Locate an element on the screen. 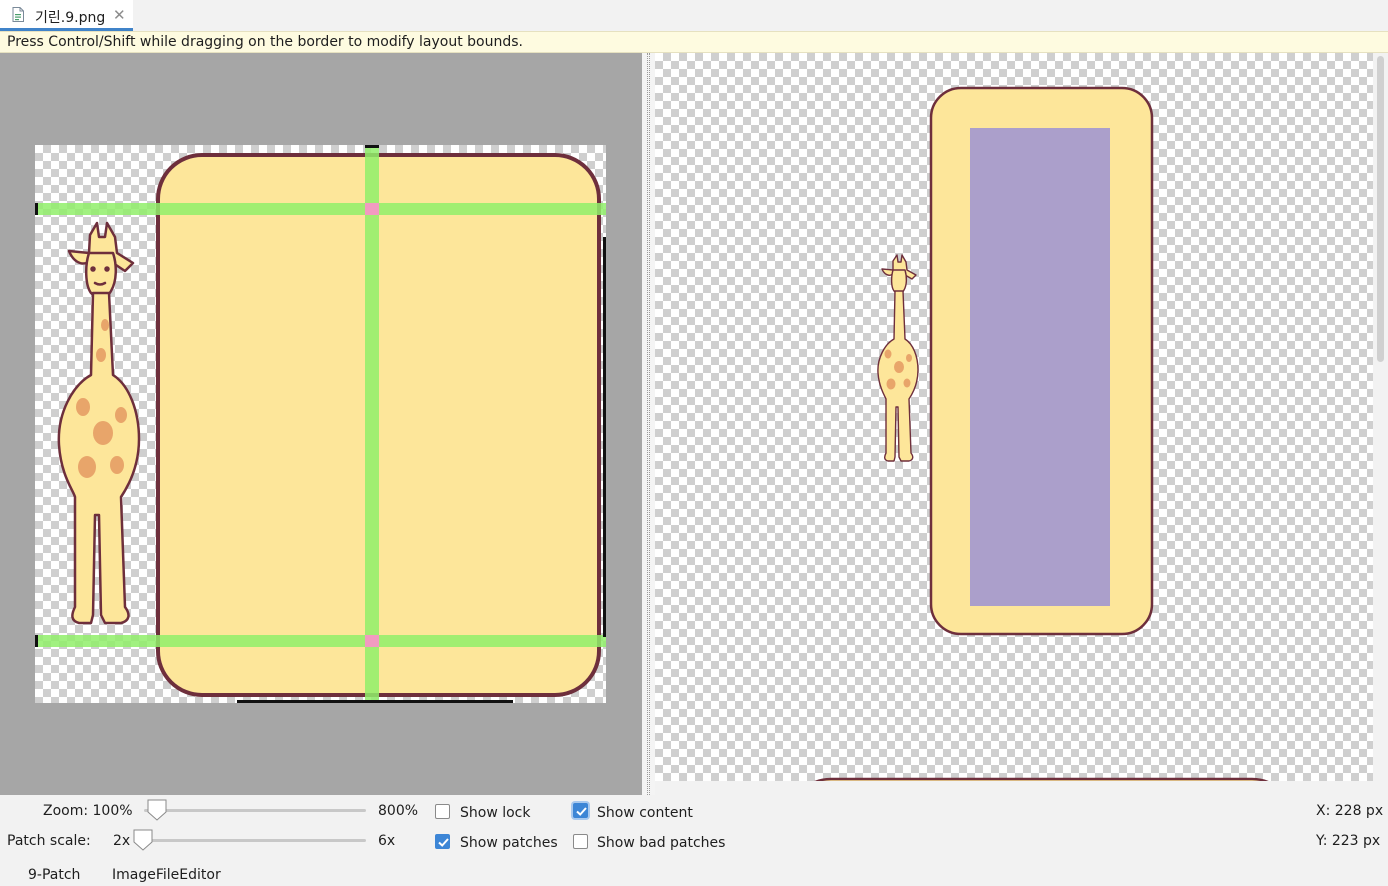  show-content-checkbox is located at coordinates (580, 810).